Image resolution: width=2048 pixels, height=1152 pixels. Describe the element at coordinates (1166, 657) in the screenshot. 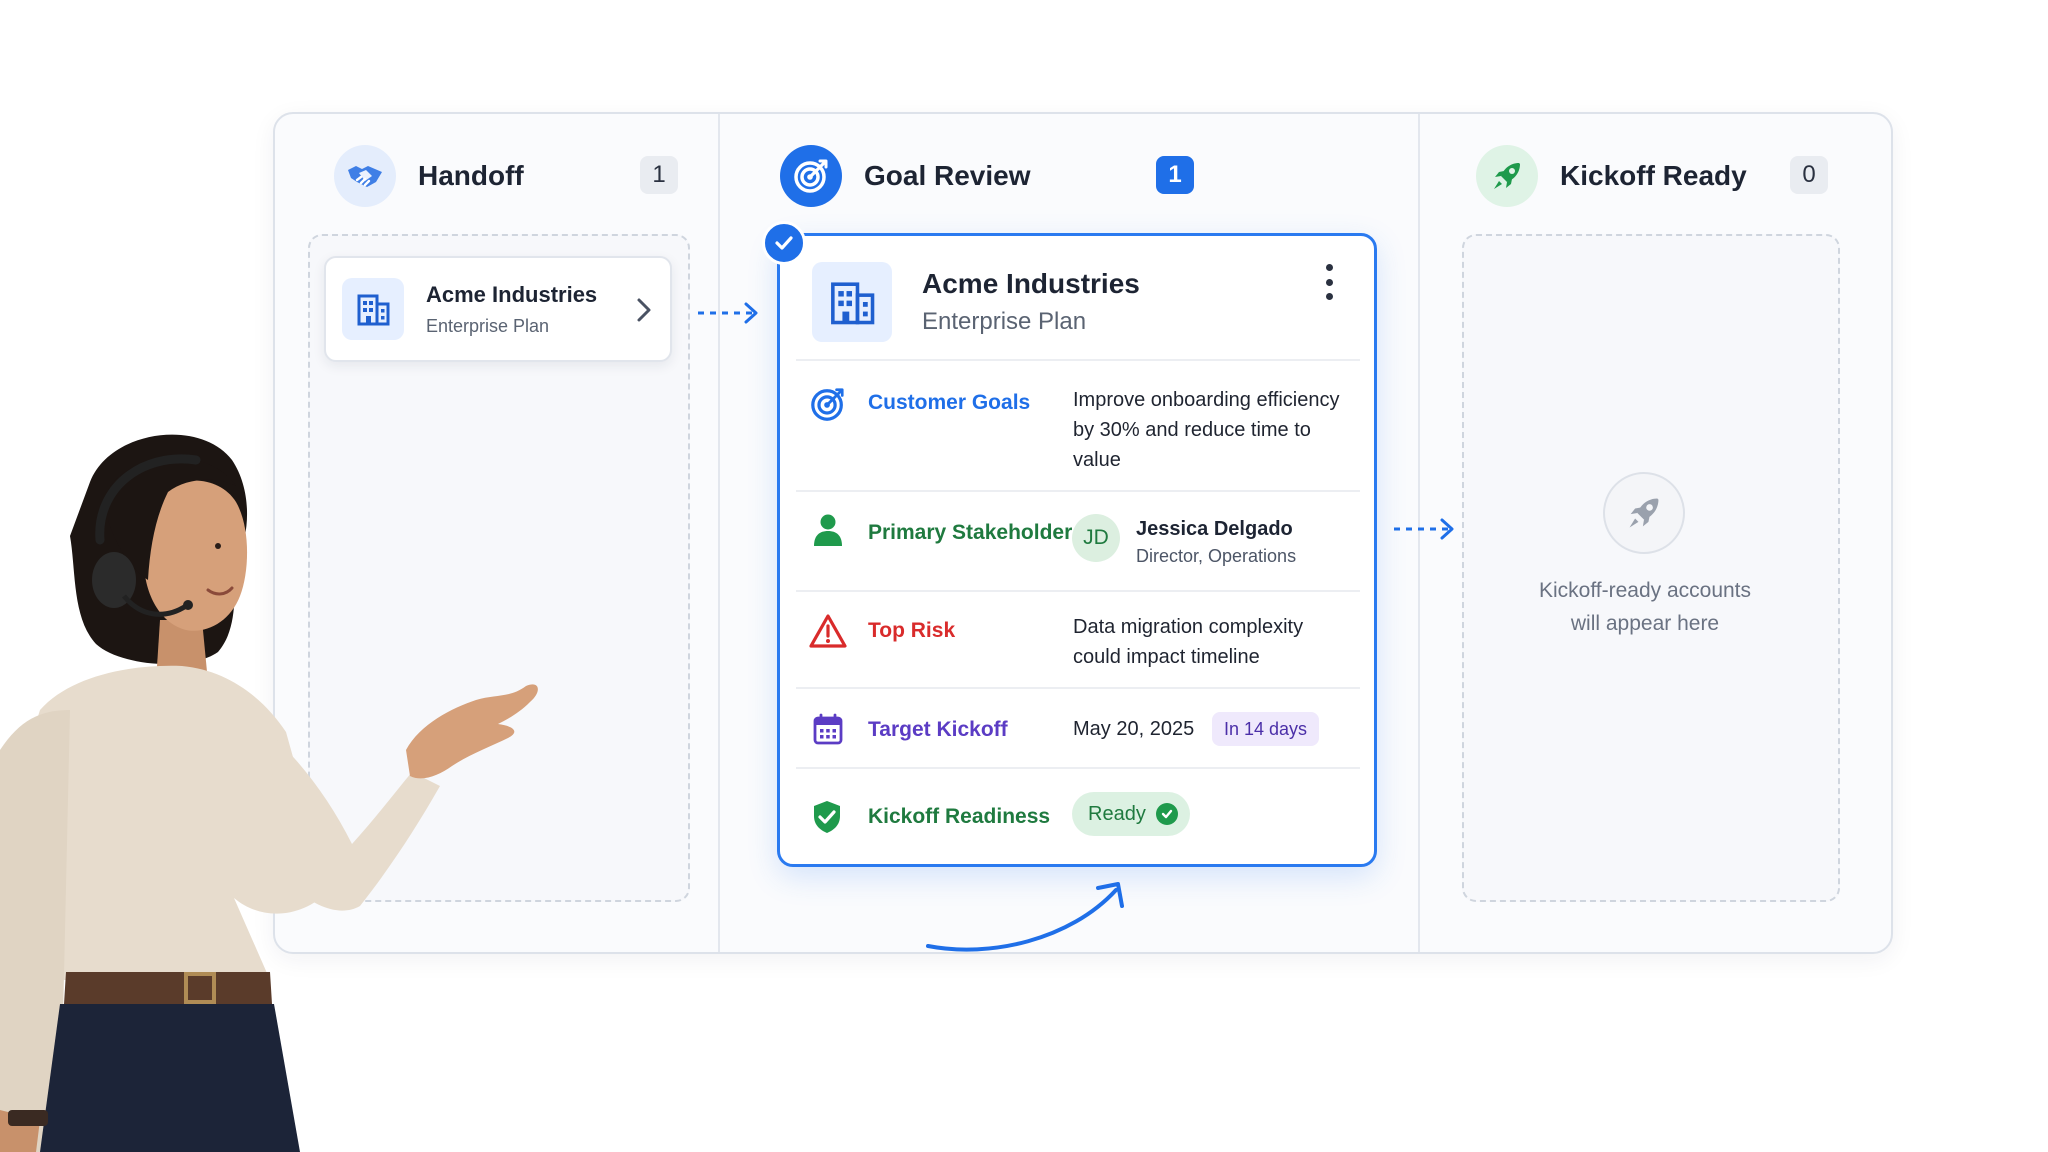

I see `risk-line: could impact timeline` at that location.